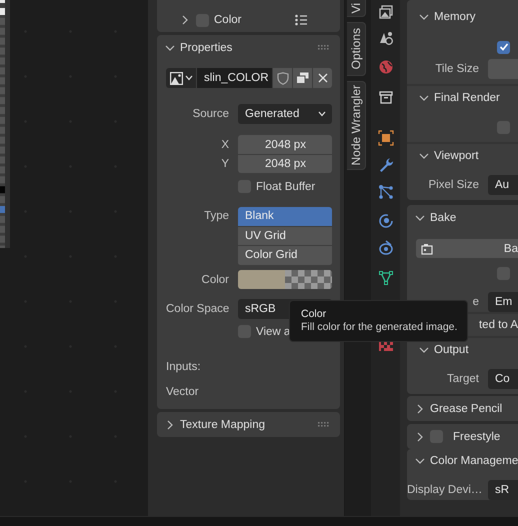 Image resolution: width=518 pixels, height=526 pixels. I want to click on type-option: UV Grid, so click(285, 236).